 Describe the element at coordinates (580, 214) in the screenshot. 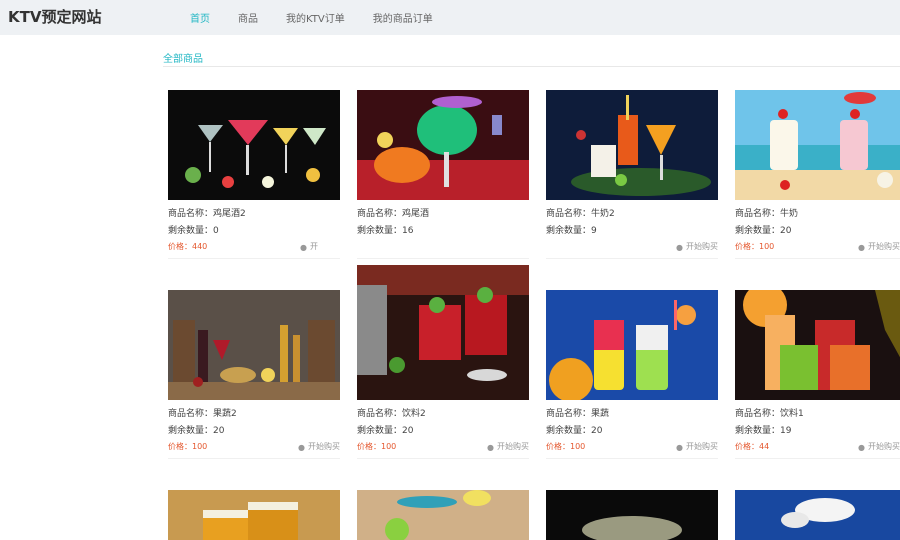

I see `product-name: 商品名称：牛奶2` at that location.